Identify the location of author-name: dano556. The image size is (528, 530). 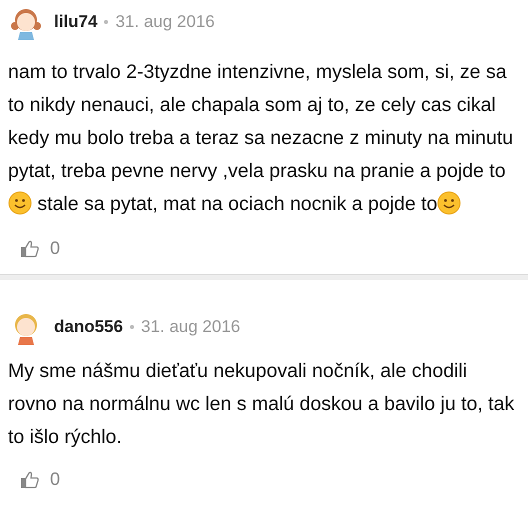
(88, 327).